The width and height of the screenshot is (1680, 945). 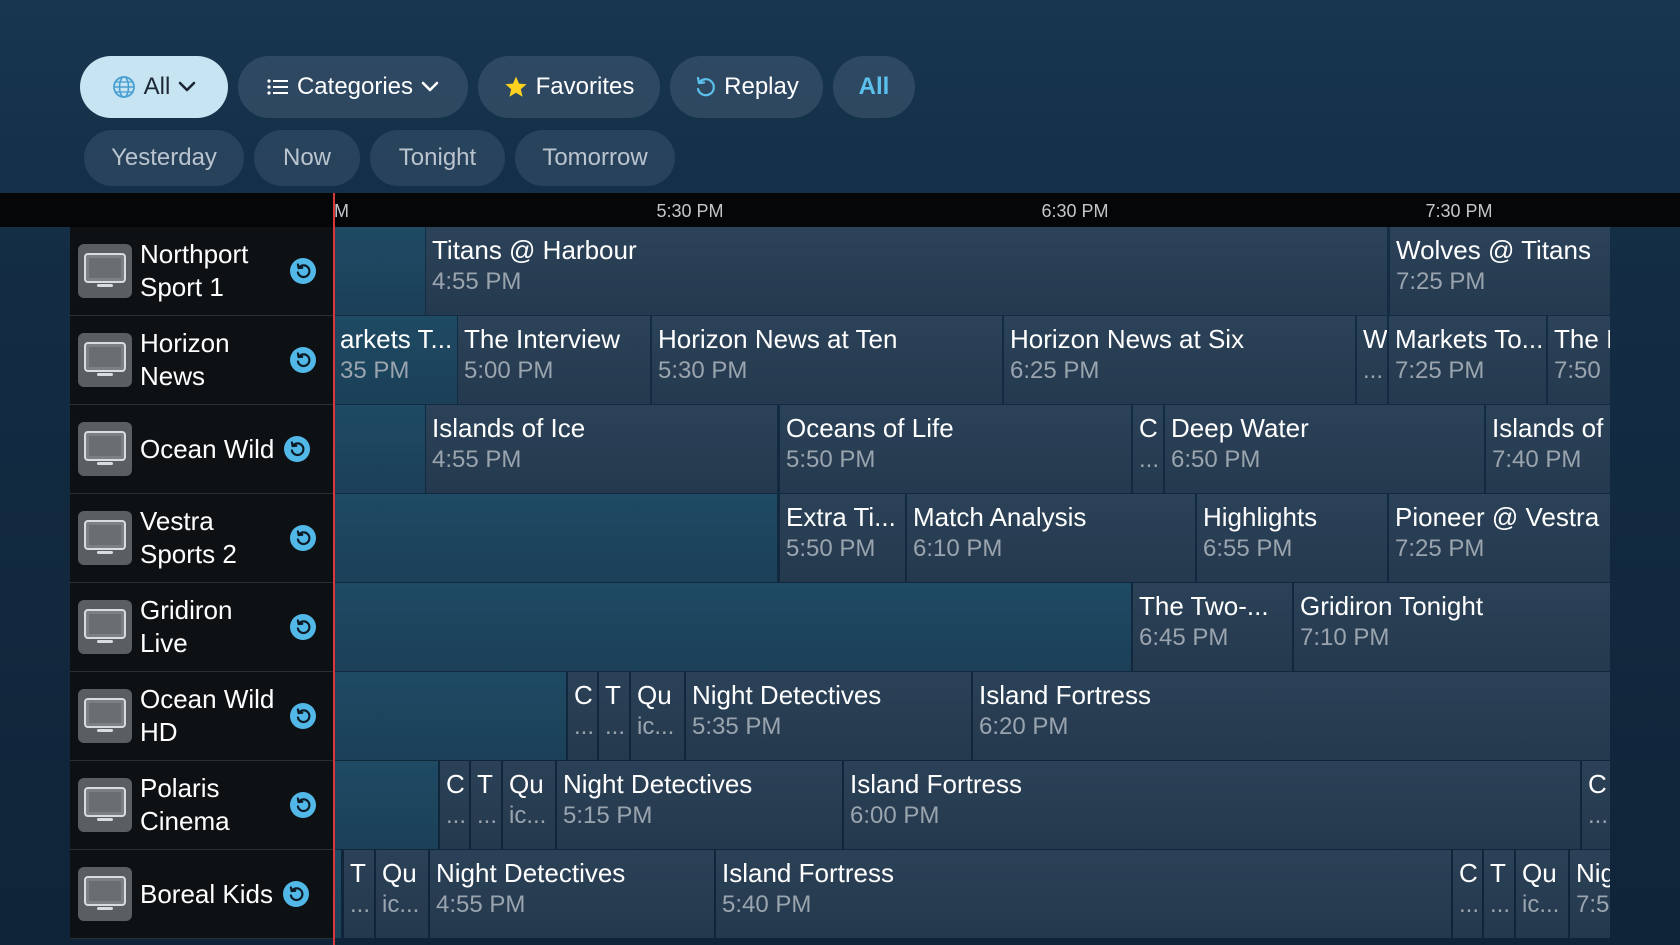 What do you see at coordinates (164, 158) in the screenshot?
I see `day-yesterday-button: Yesterday` at bounding box center [164, 158].